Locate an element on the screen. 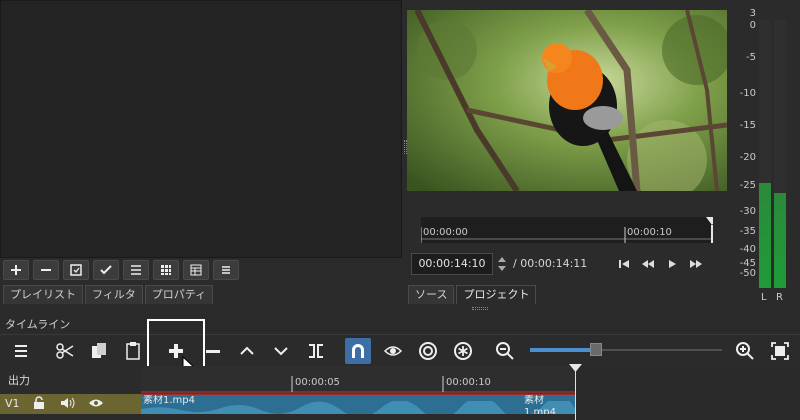  meter-label: -50 is located at coordinates (747, 273).